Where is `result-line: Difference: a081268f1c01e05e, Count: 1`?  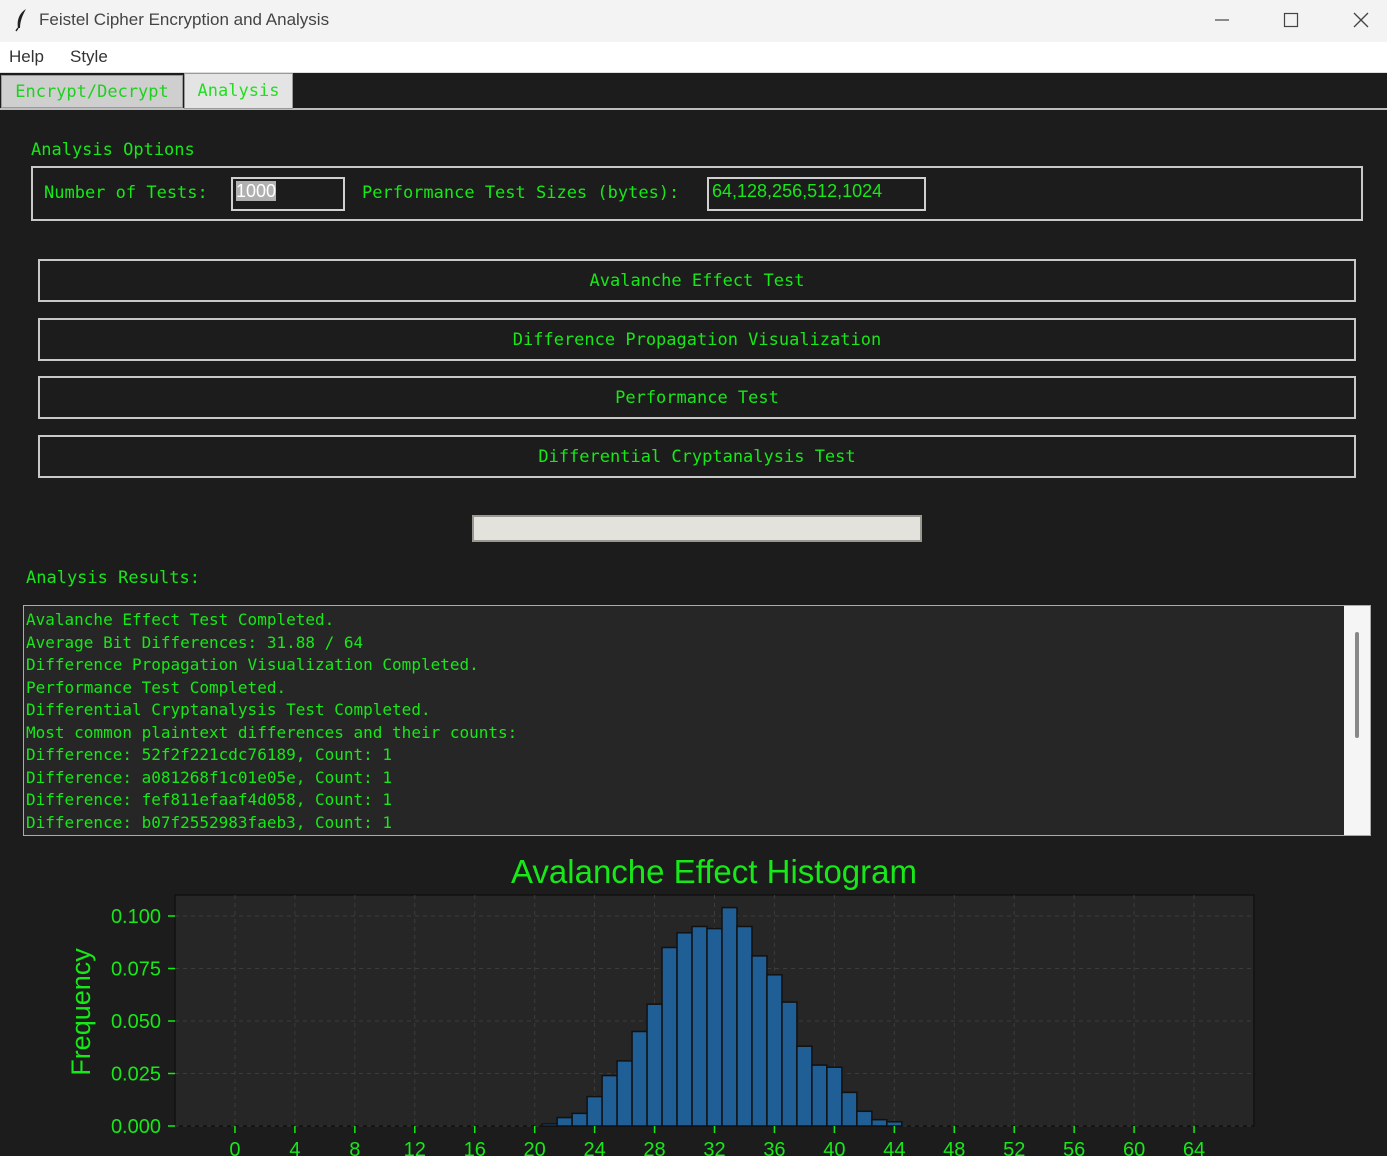 result-line: Difference: a081268f1c01e05e, Count: 1 is located at coordinates (209, 777).